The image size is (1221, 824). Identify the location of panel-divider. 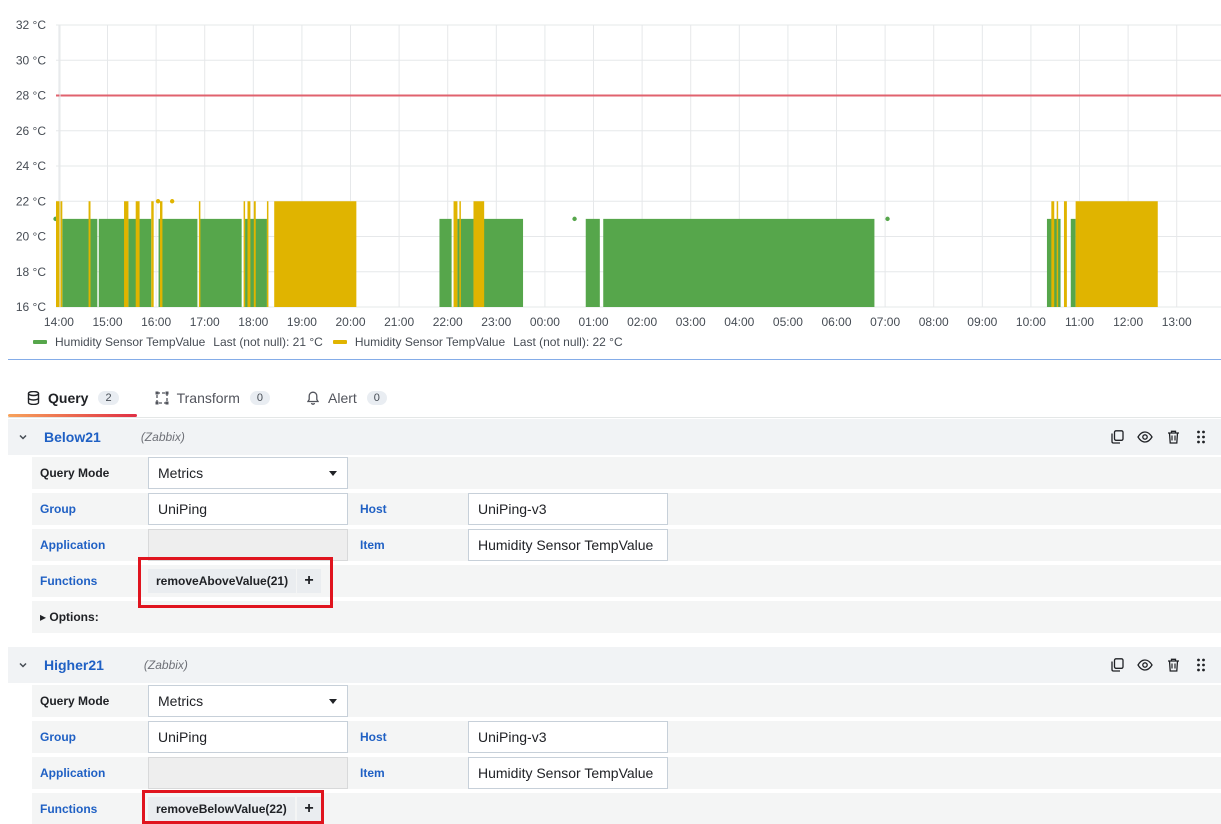
(614, 359).